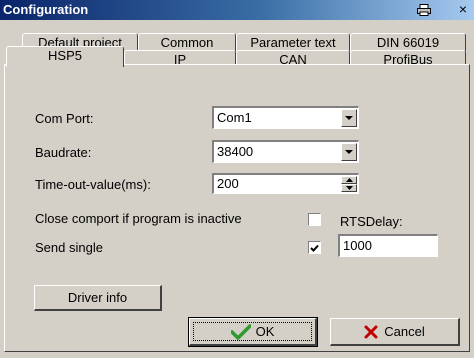 The height and width of the screenshot is (358, 474). I want to click on rts-delay-input: 1000, so click(388, 245).